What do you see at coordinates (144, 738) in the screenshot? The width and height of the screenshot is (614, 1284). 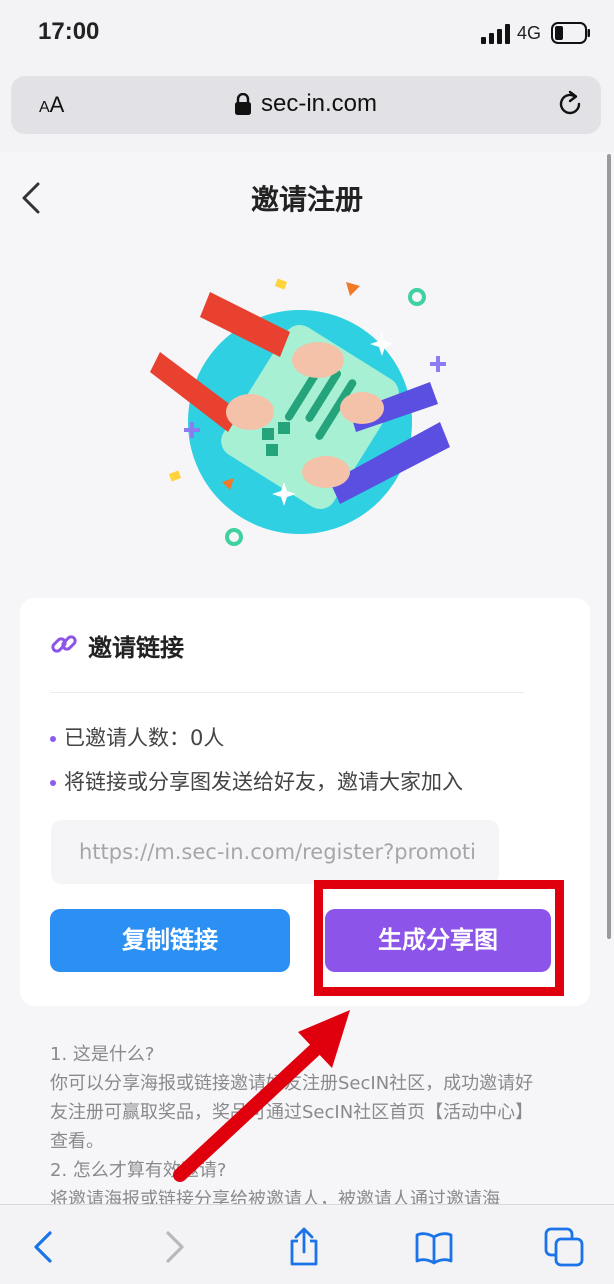 I see `invited-count-text: 已邀请人数：0人` at bounding box center [144, 738].